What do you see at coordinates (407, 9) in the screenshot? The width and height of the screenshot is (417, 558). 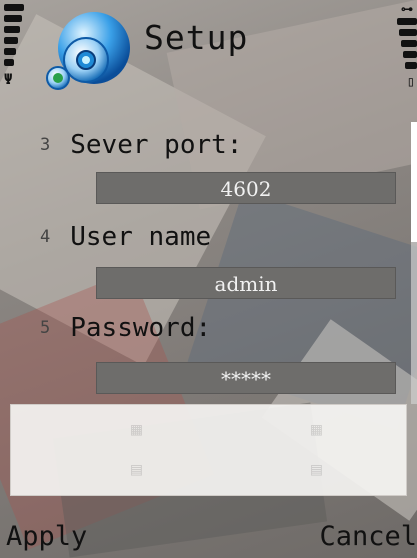 I see `charging-icon: ⊶` at bounding box center [407, 9].